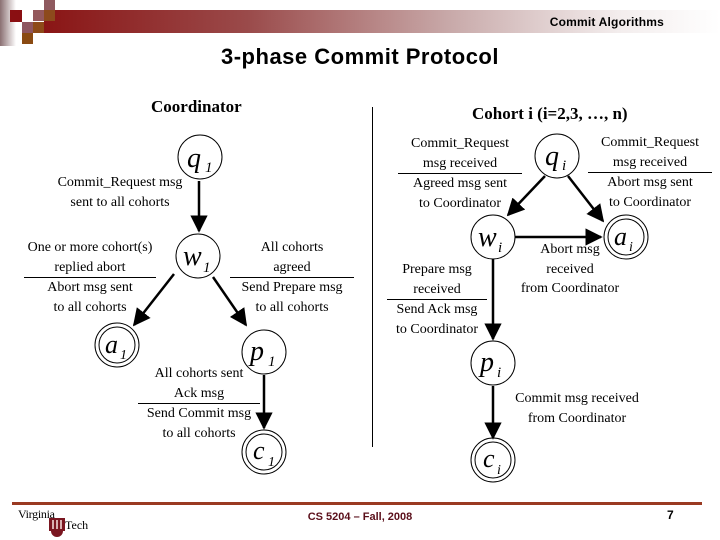 This screenshot has width=720, height=540. I want to click on label-line: Commit msg received, so click(577, 398).